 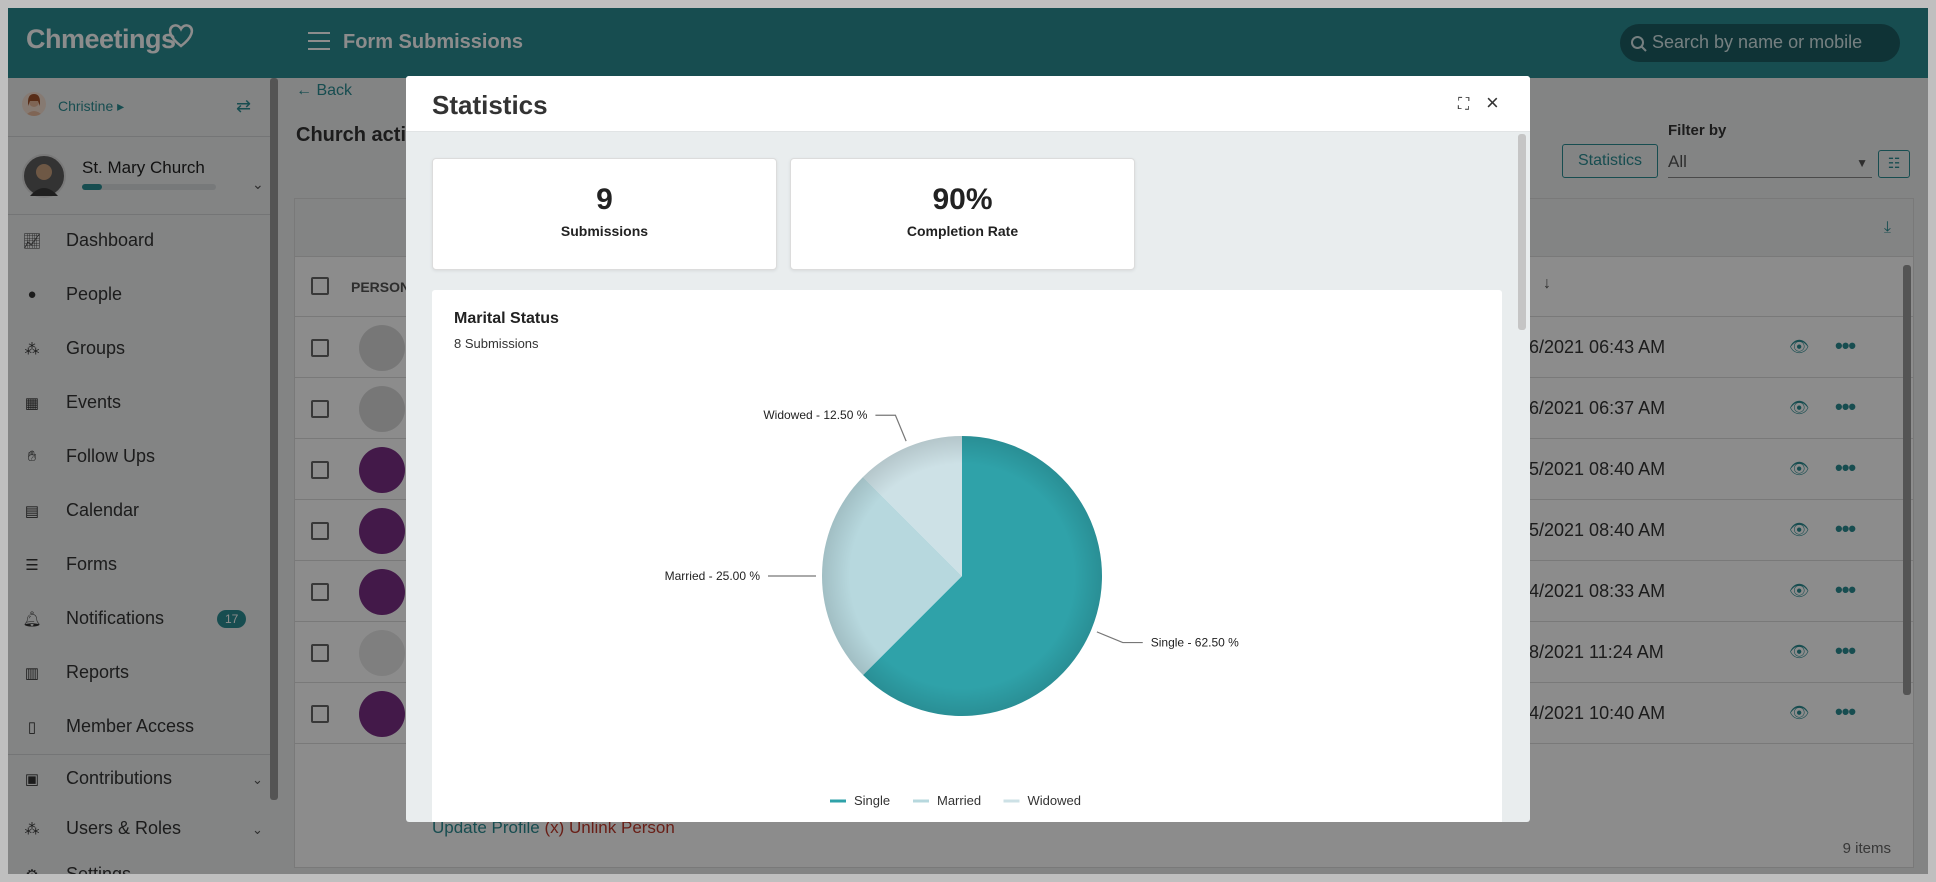 What do you see at coordinates (1463, 105) in the screenshot?
I see `fullscreen-icon: ⛶` at bounding box center [1463, 105].